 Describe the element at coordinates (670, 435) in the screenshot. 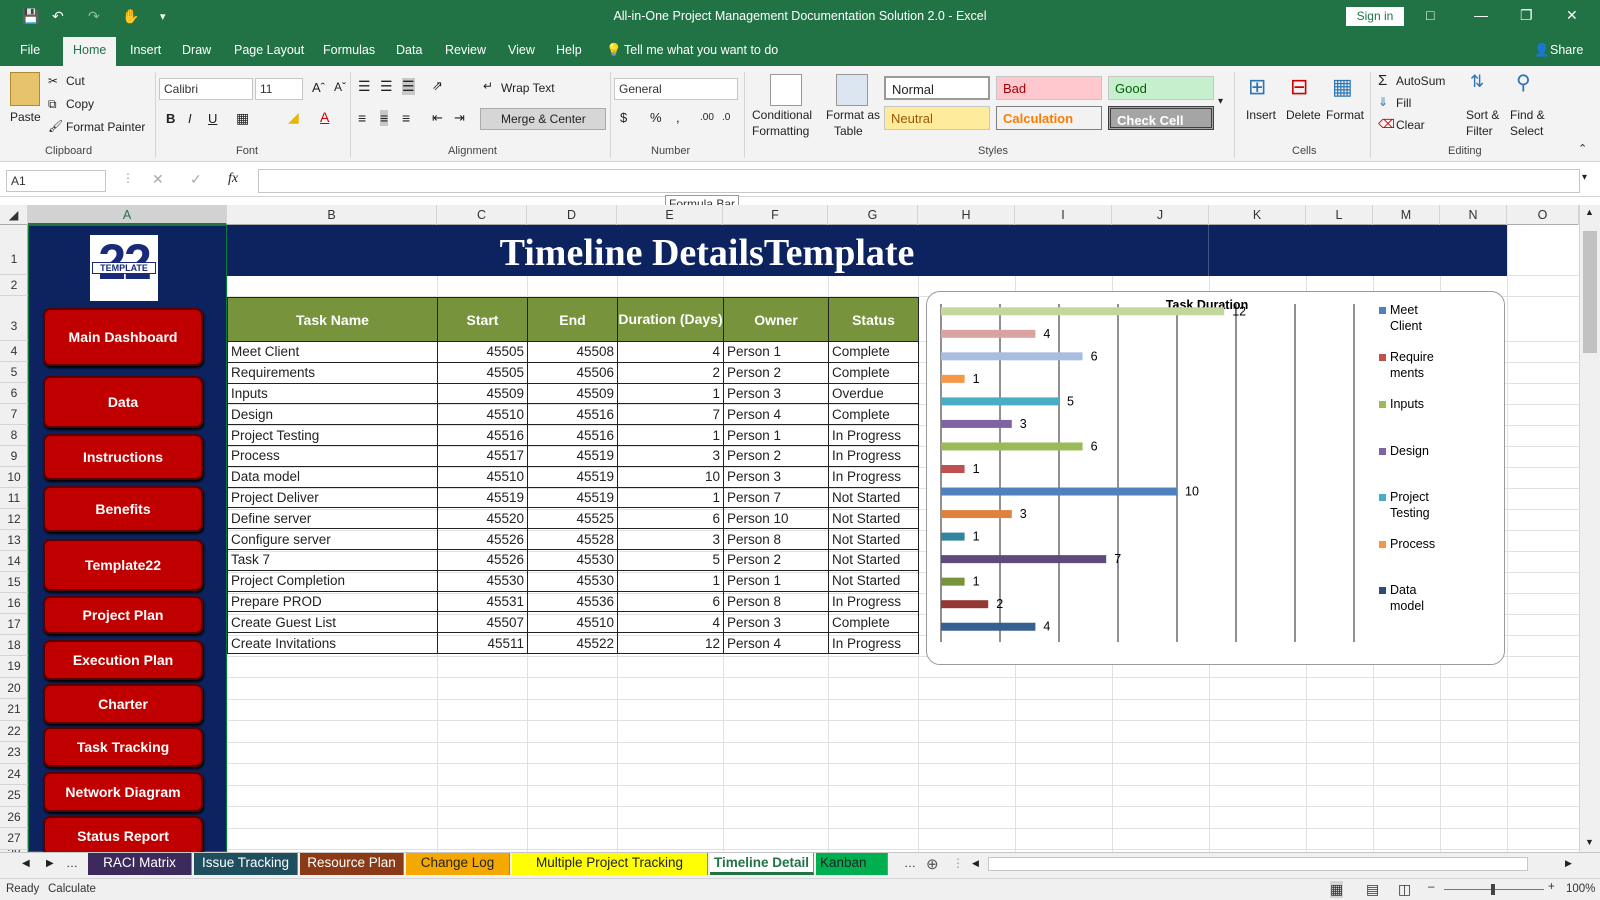

I see `cell-duration: 1` at that location.